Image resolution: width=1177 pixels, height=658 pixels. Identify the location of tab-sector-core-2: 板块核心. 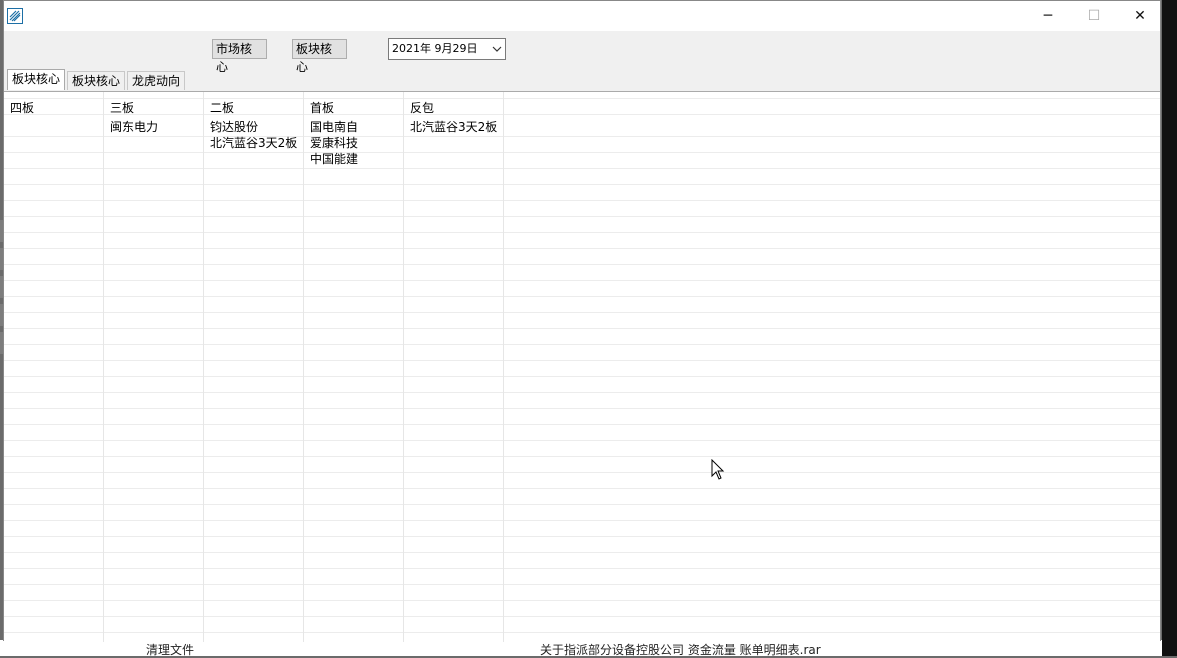
(96, 80).